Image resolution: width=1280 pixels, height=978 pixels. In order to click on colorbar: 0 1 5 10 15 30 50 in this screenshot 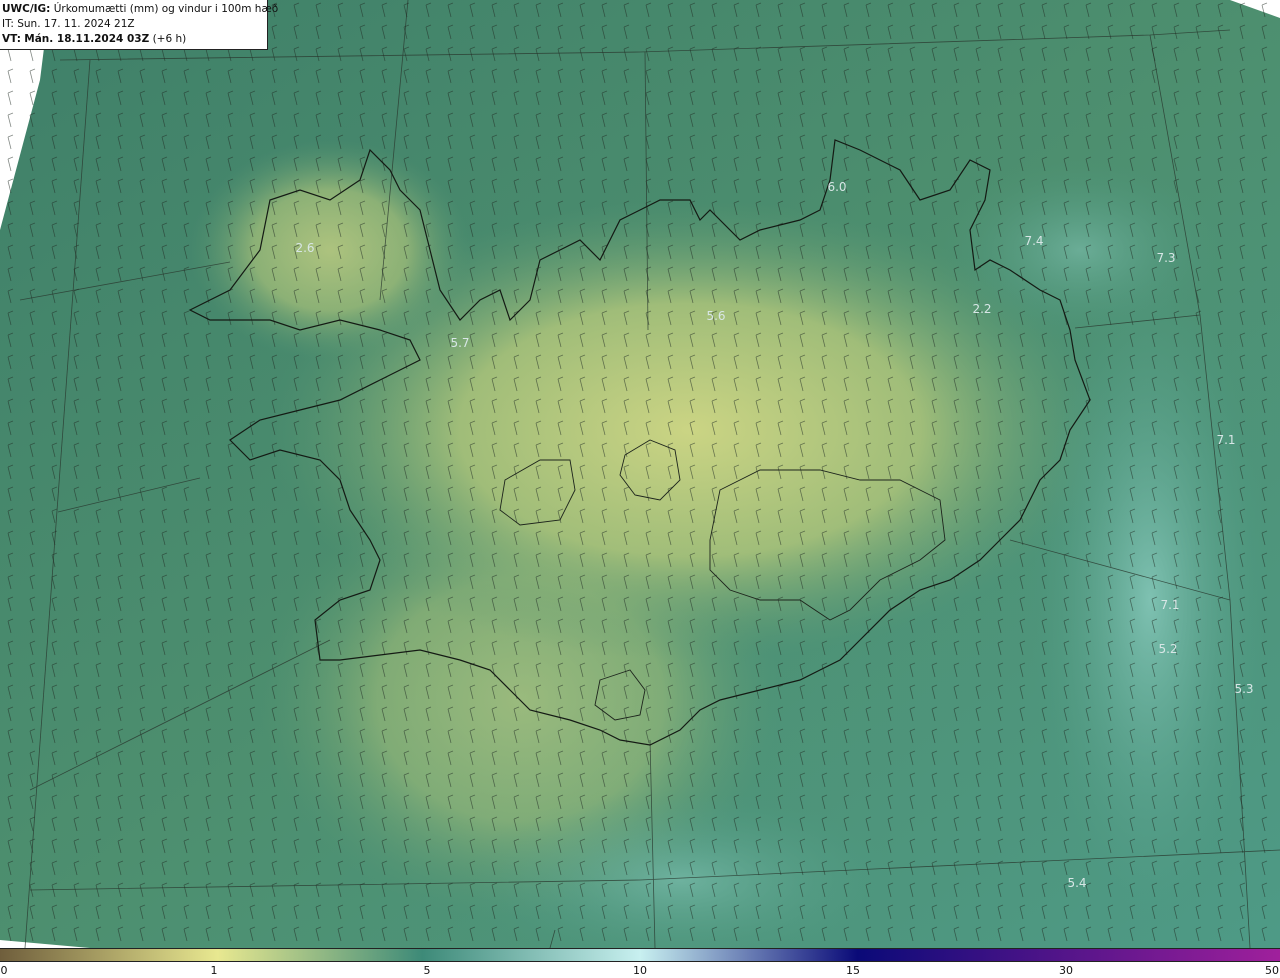, I will do `click(640, 963)`.